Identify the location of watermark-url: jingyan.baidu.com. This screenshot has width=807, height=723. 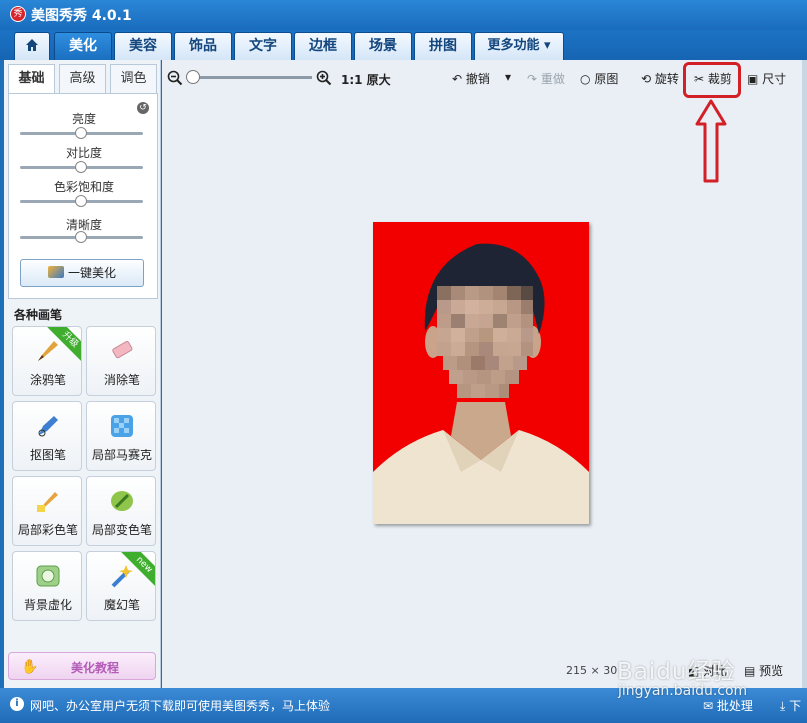
(683, 691).